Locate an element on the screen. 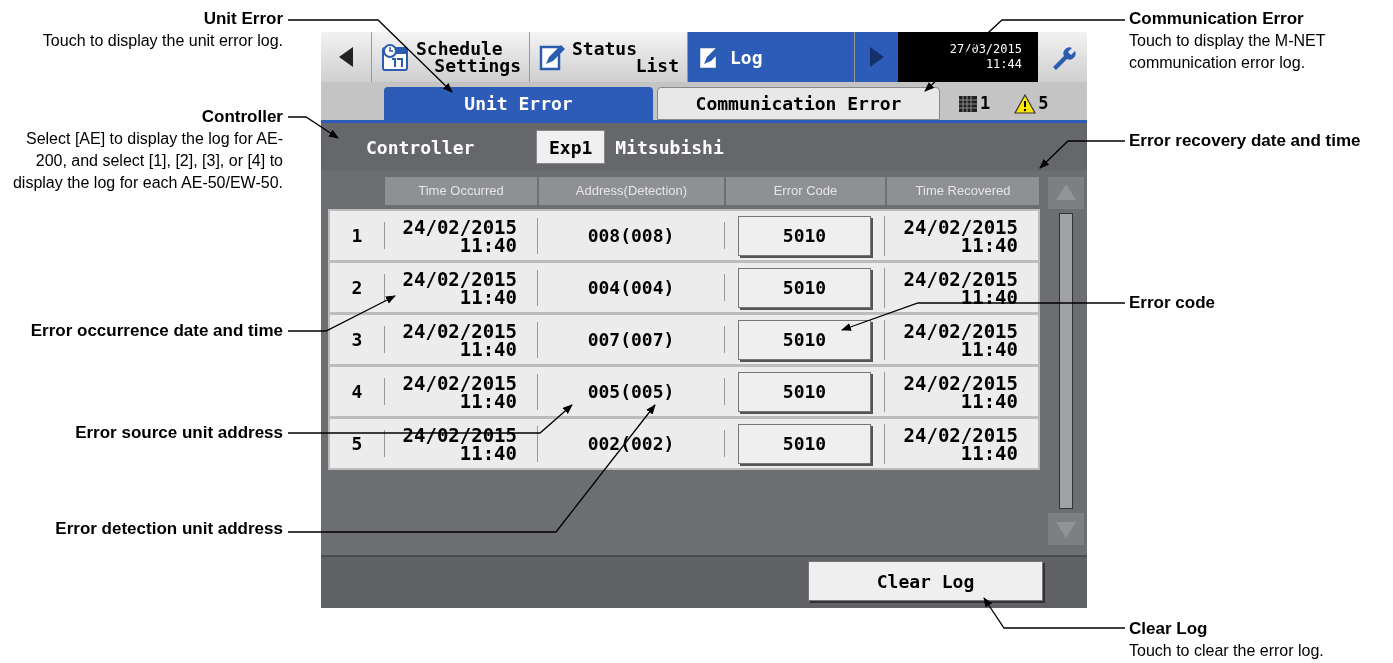 This screenshot has height=663, width=1393. menu-tab: Log is located at coordinates (771, 57).